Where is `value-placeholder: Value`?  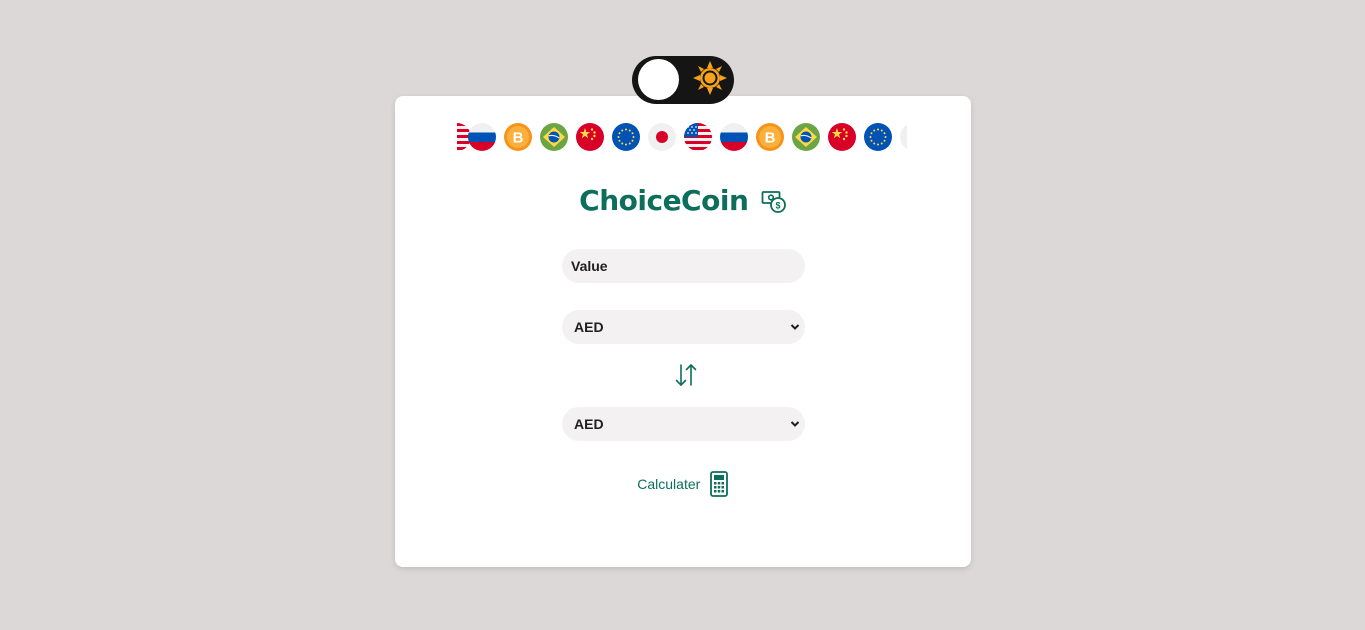
value-placeholder: Value is located at coordinates (589, 266).